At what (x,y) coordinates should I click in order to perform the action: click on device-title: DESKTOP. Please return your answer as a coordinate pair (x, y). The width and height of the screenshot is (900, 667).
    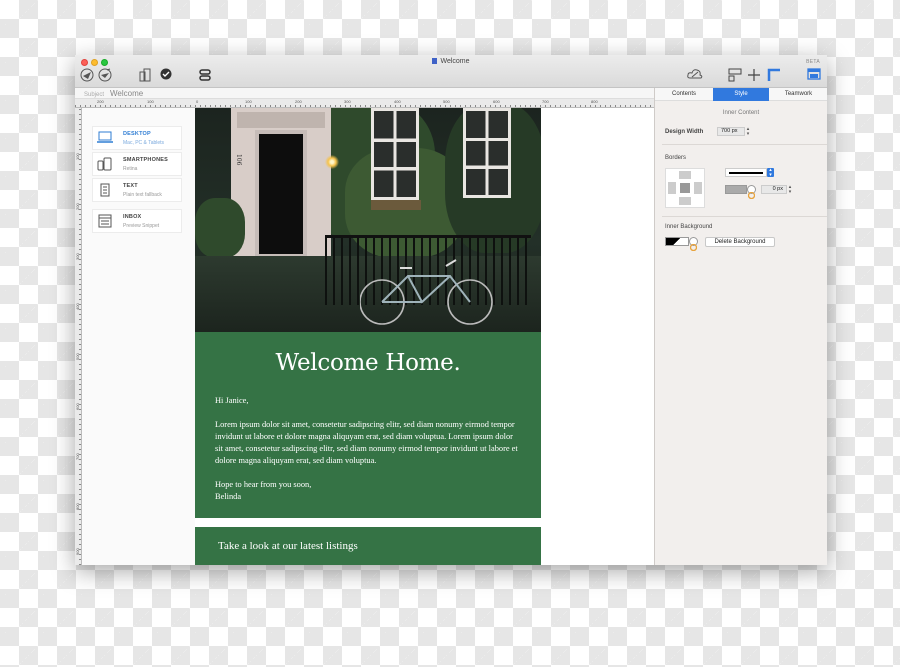
    Looking at the image, I should click on (137, 134).